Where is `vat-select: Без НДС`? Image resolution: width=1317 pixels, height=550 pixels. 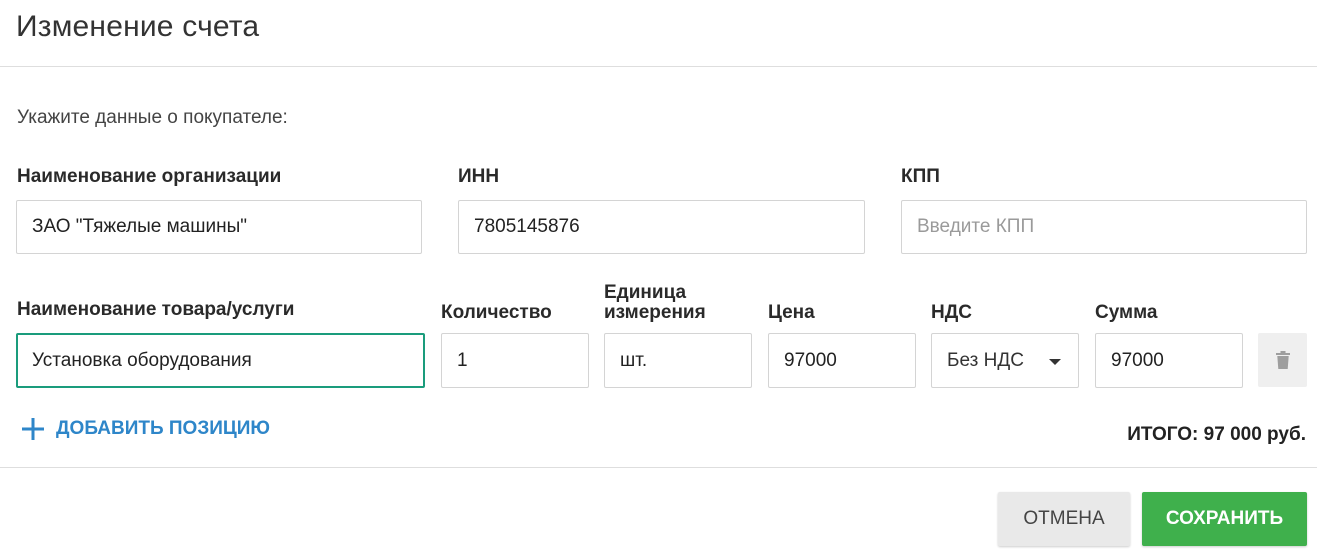 vat-select: Без НДС is located at coordinates (1005, 360).